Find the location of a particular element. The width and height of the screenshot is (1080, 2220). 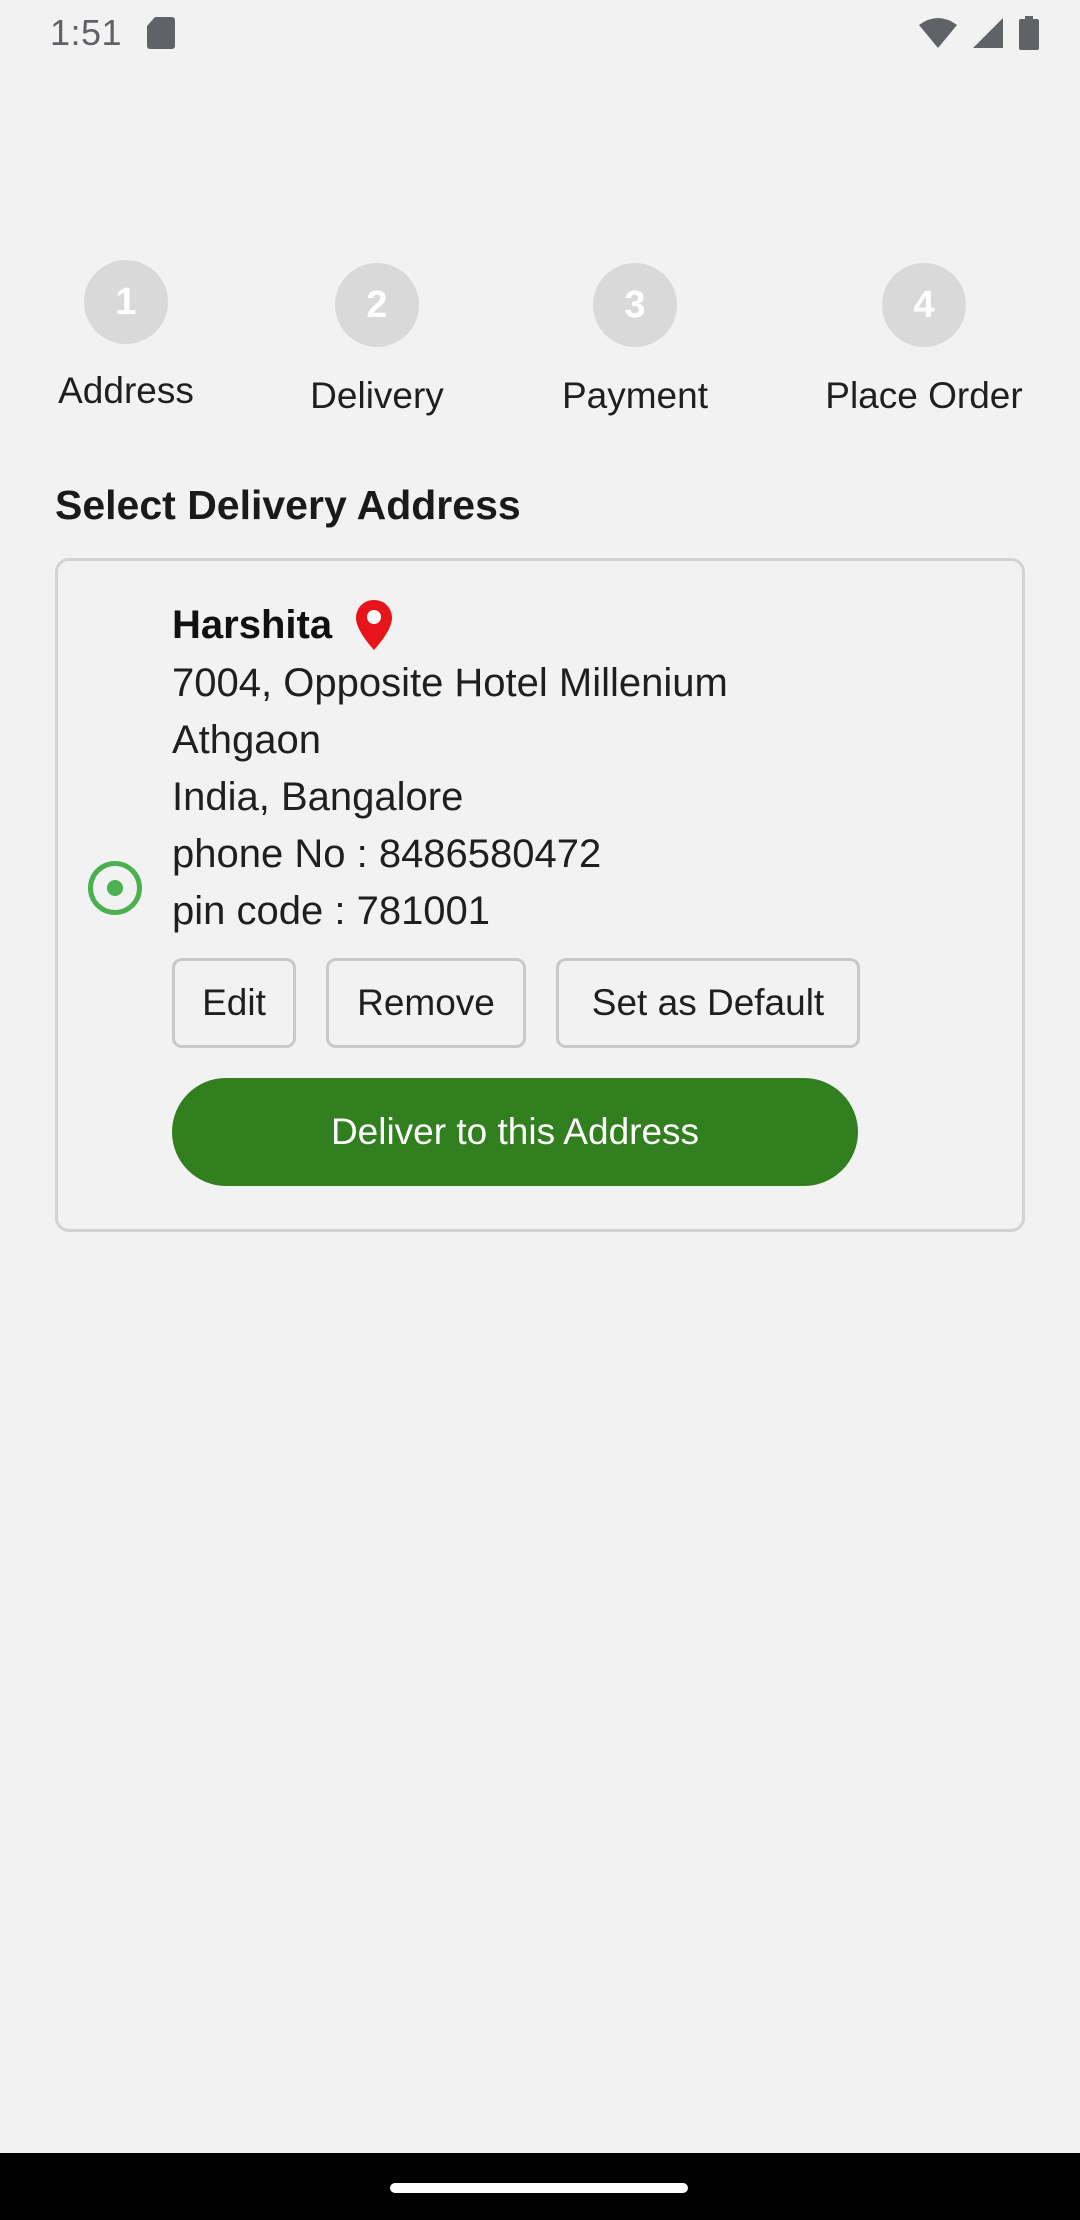

step-label: Place Order is located at coordinates (924, 395).